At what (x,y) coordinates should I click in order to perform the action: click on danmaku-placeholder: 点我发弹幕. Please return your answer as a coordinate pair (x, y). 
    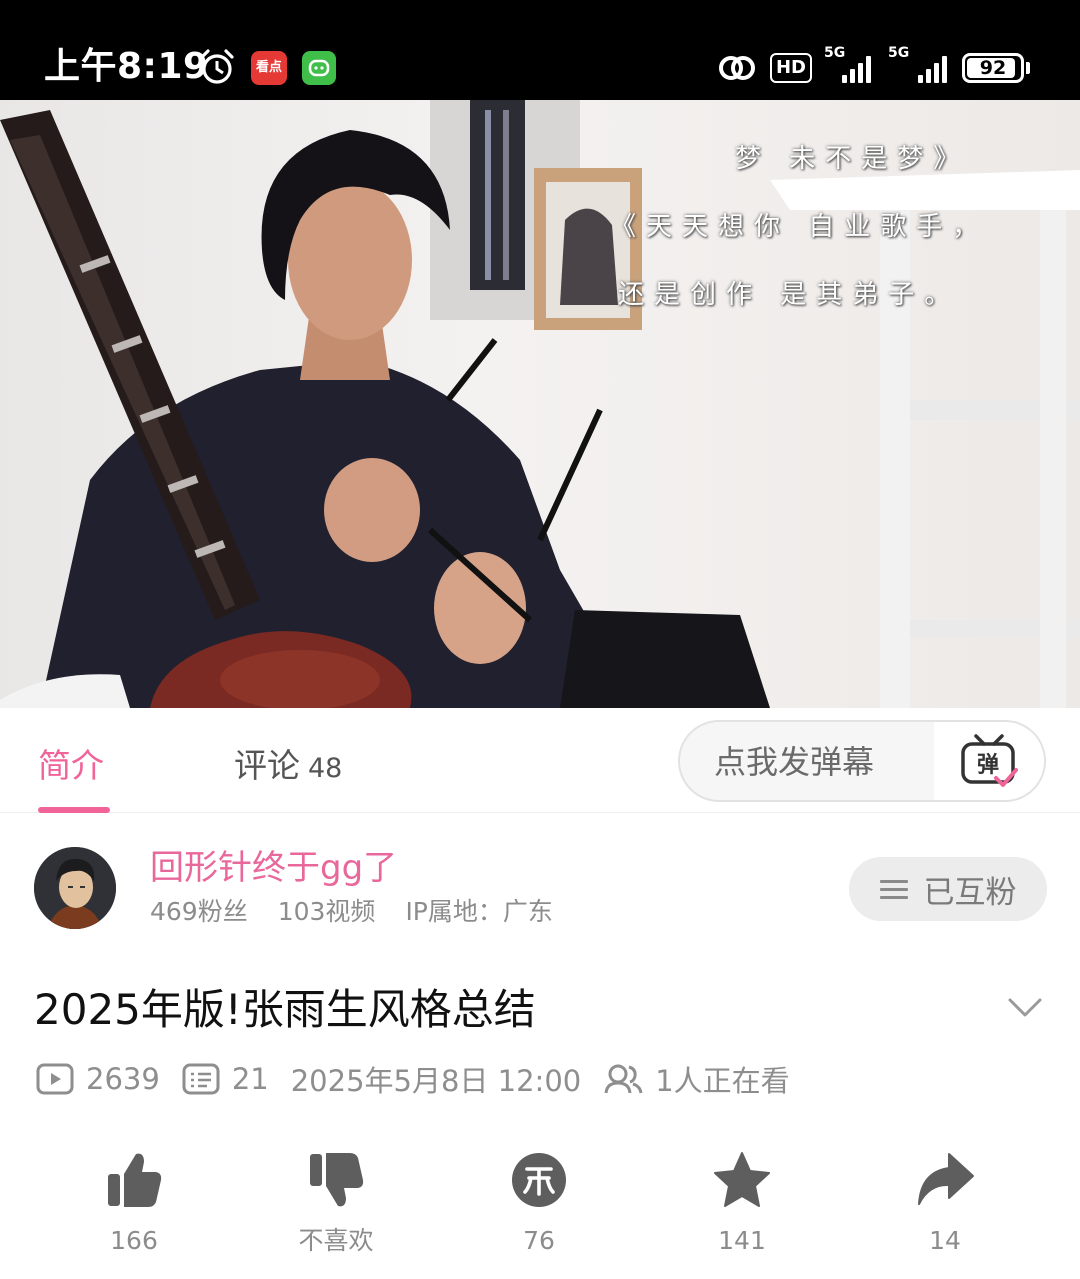
    Looking at the image, I should click on (794, 762).